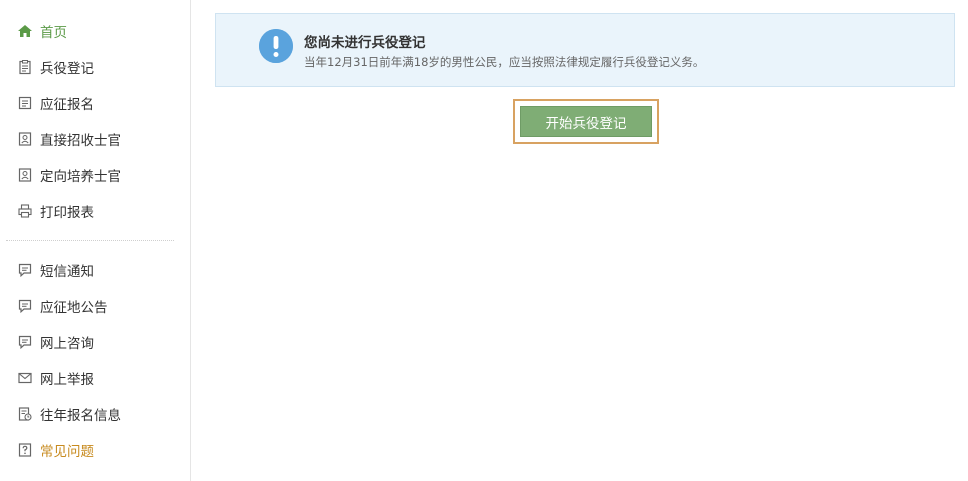  I want to click on sidebar-item-label: 兵役登记, so click(67, 69).